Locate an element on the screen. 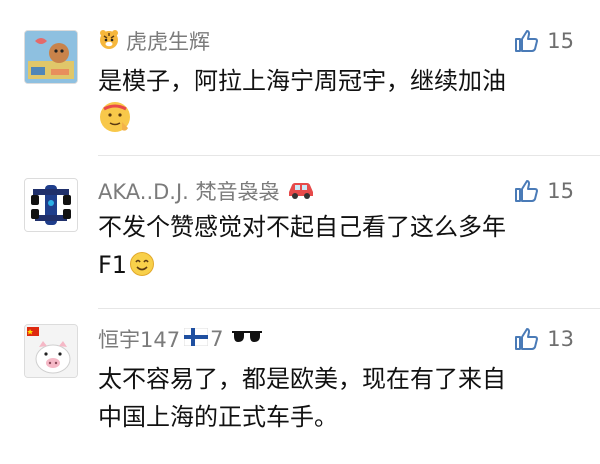 The width and height of the screenshot is (600, 464). finland-flag-icon is located at coordinates (196, 338).